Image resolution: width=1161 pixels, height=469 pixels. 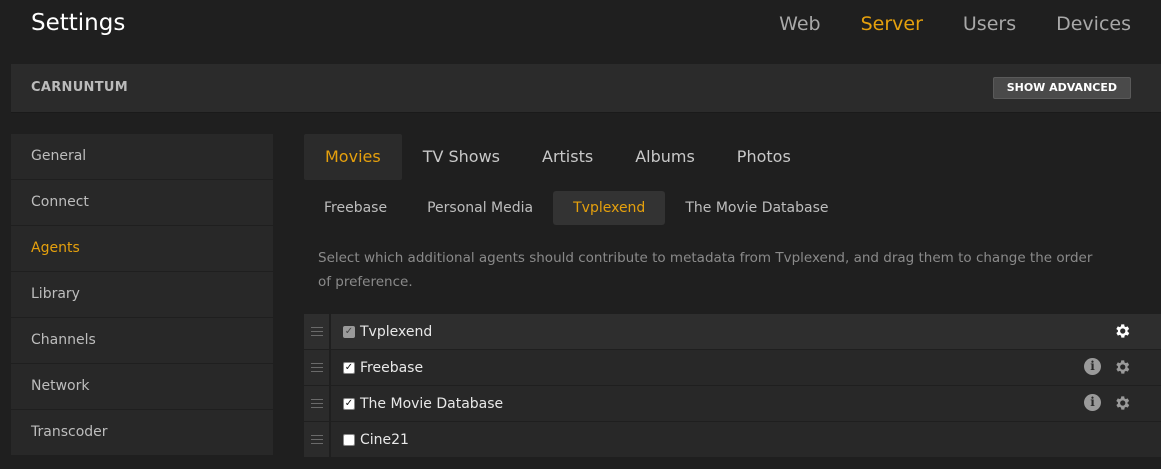 I want to click on server-bar: CARNUNTUM SHOW ADVANCED, so click(x=586, y=88).